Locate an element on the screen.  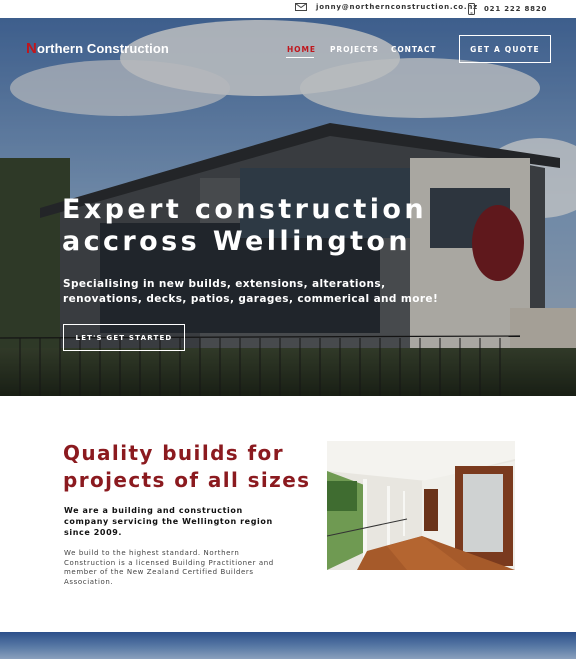
phone-contact: 021 222 8820 is located at coordinates (507, 9).